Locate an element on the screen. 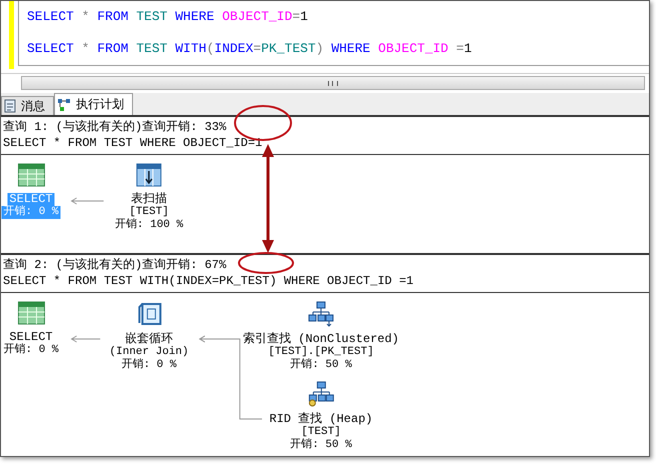  query-cost-header: 查询 1: (与该批有关的)查询开销: 33% is located at coordinates (115, 127).